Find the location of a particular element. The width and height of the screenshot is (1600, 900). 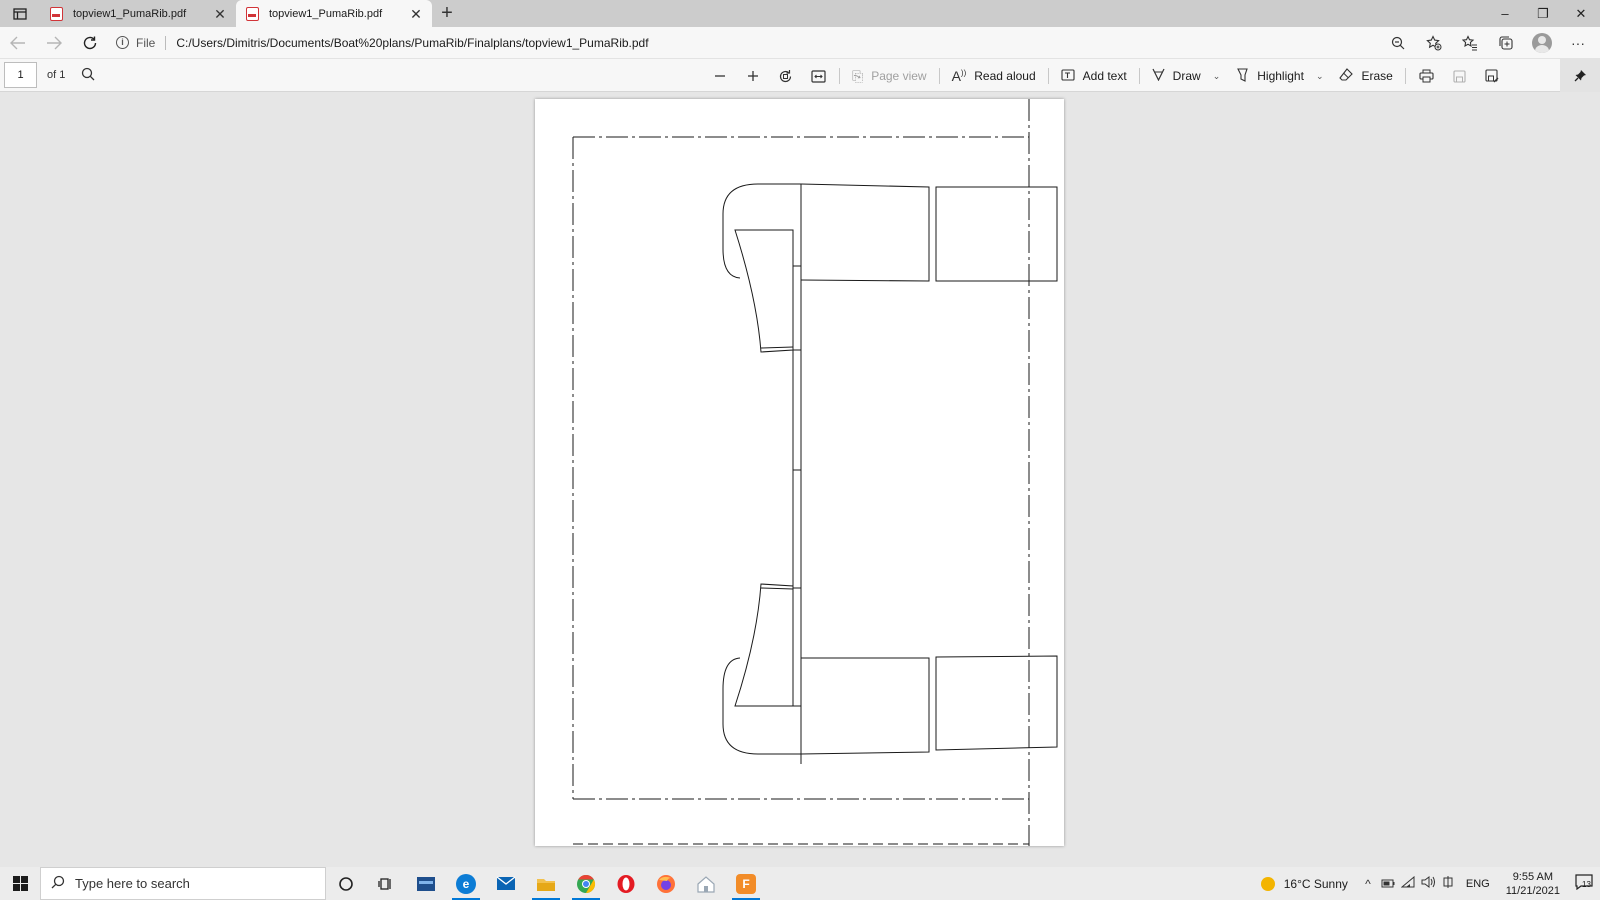

wifi-icon is located at coordinates (1408, 883).